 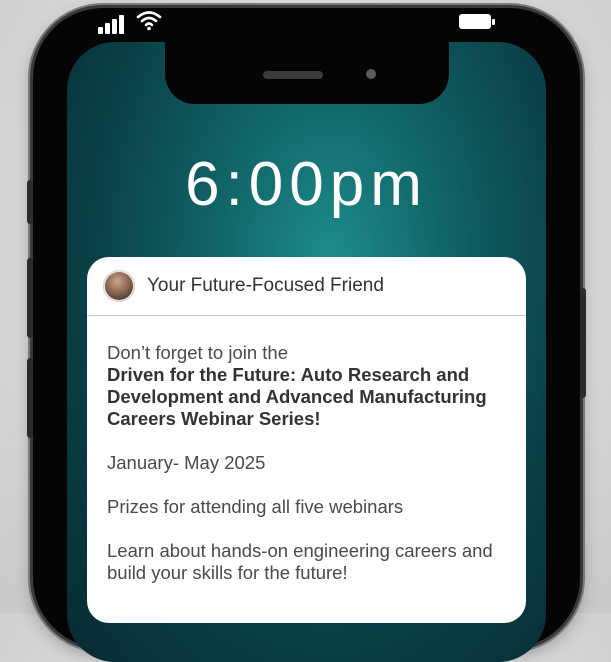 What do you see at coordinates (293, 75) in the screenshot?
I see `speaker-grille` at bounding box center [293, 75].